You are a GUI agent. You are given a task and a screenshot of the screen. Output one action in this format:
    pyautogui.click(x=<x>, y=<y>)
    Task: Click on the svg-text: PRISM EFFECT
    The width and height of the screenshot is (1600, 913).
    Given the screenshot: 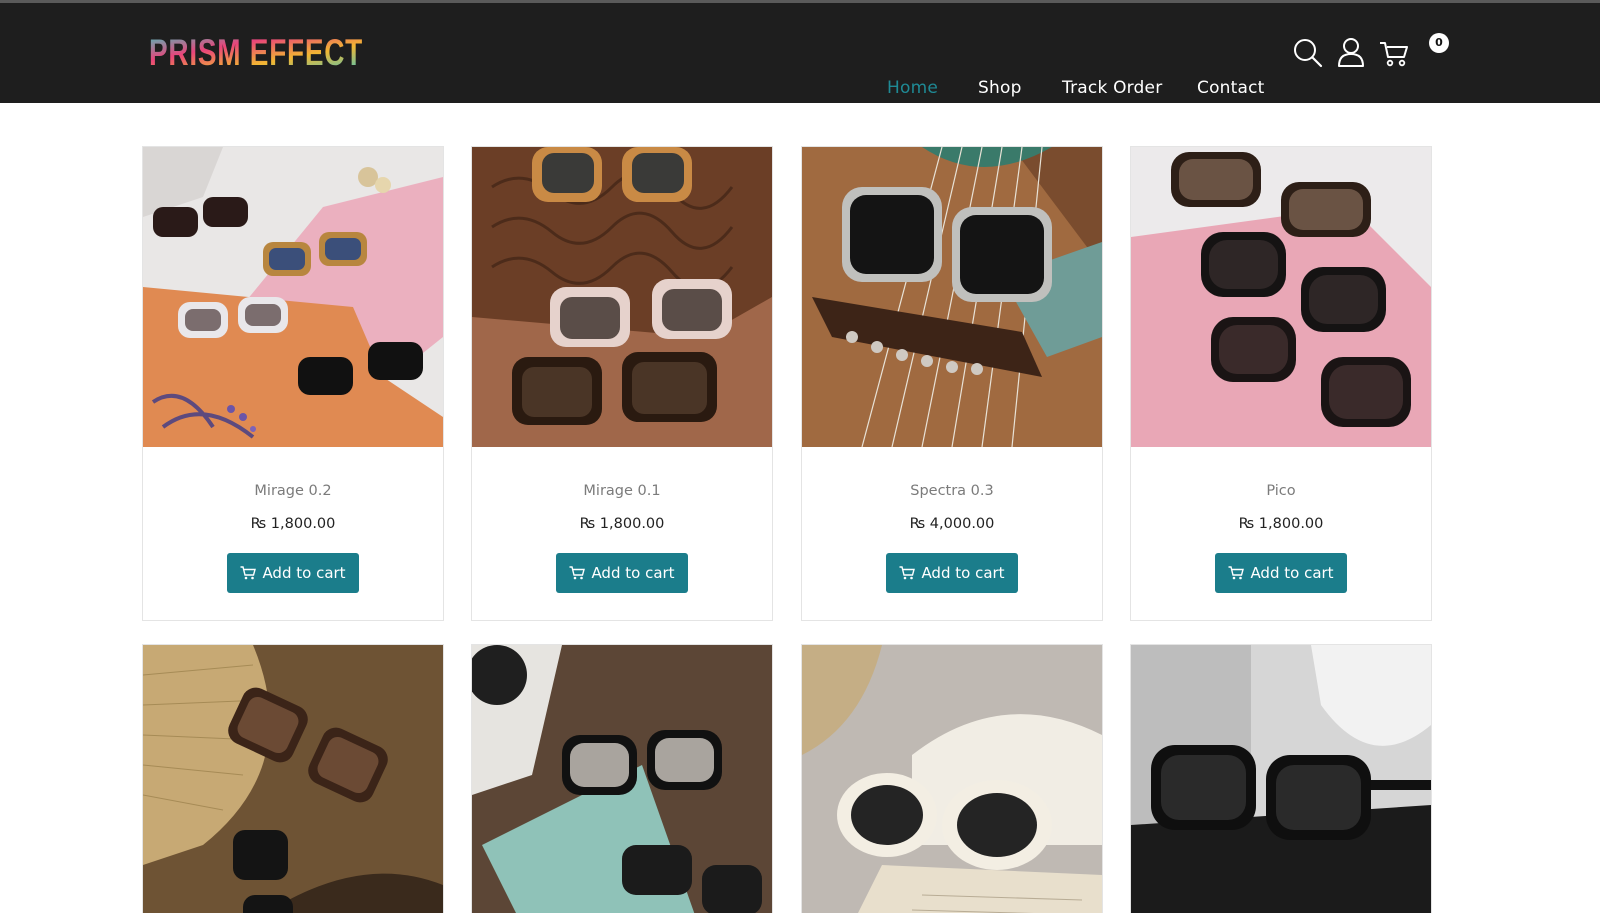 What is the action you would take?
    pyautogui.click(x=256, y=52)
    